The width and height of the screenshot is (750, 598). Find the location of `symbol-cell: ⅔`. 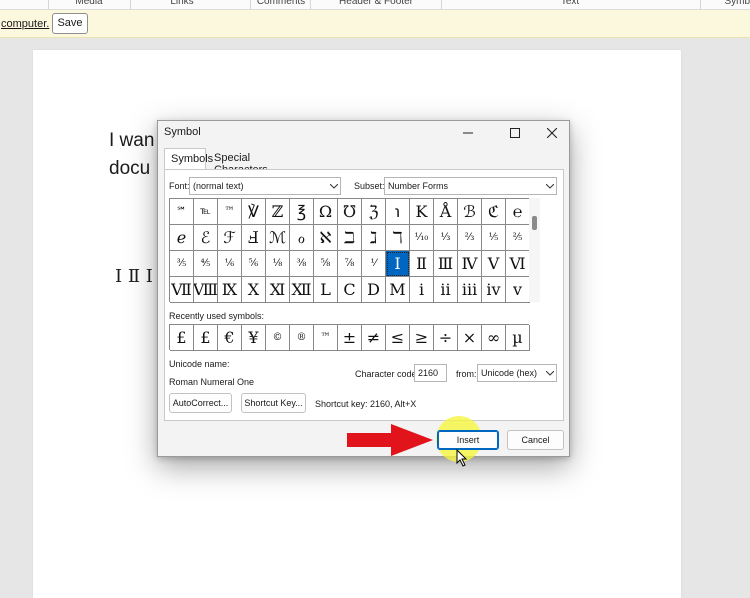

symbol-cell: ⅔ is located at coordinates (470, 238).